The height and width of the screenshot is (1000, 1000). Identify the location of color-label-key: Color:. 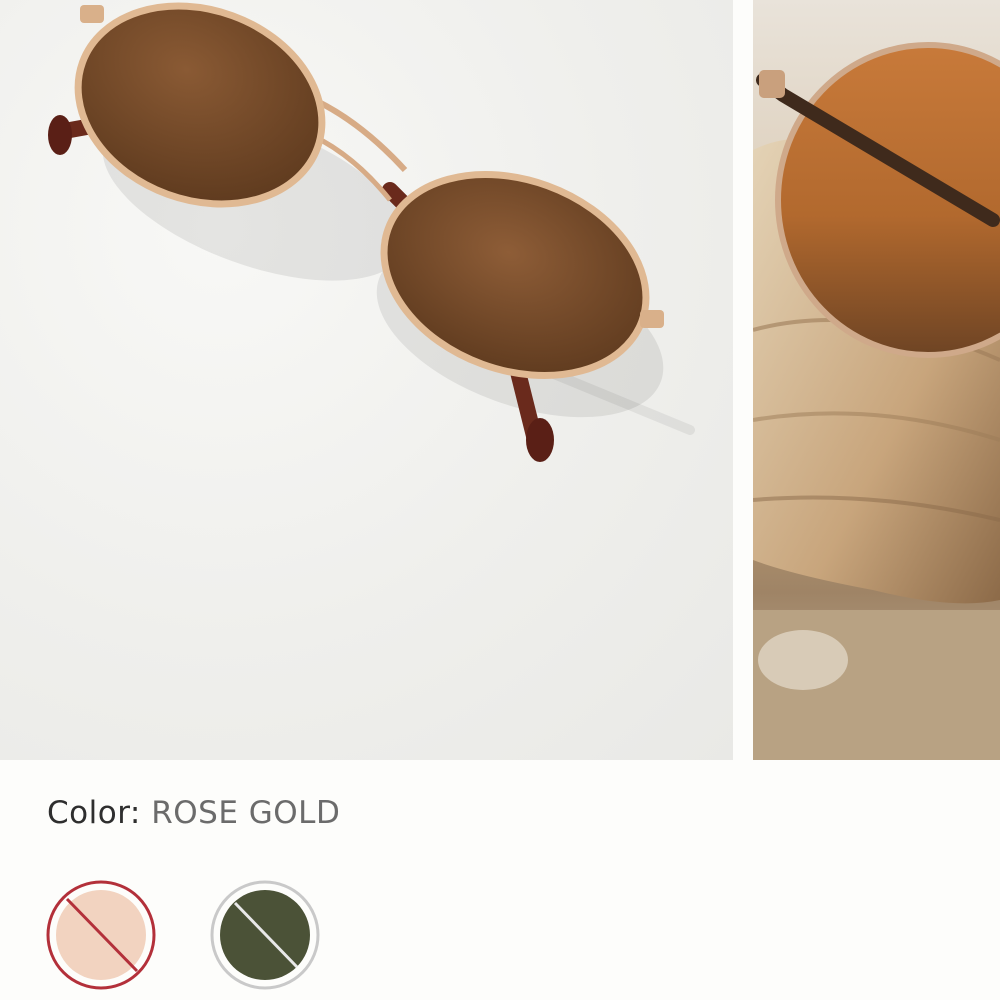
(94, 813).